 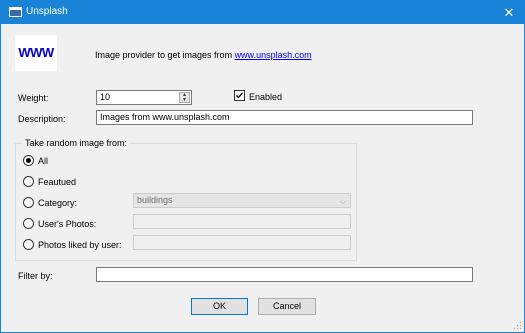 I want to click on random-image-group-title: Take random image from:, so click(x=76, y=143).